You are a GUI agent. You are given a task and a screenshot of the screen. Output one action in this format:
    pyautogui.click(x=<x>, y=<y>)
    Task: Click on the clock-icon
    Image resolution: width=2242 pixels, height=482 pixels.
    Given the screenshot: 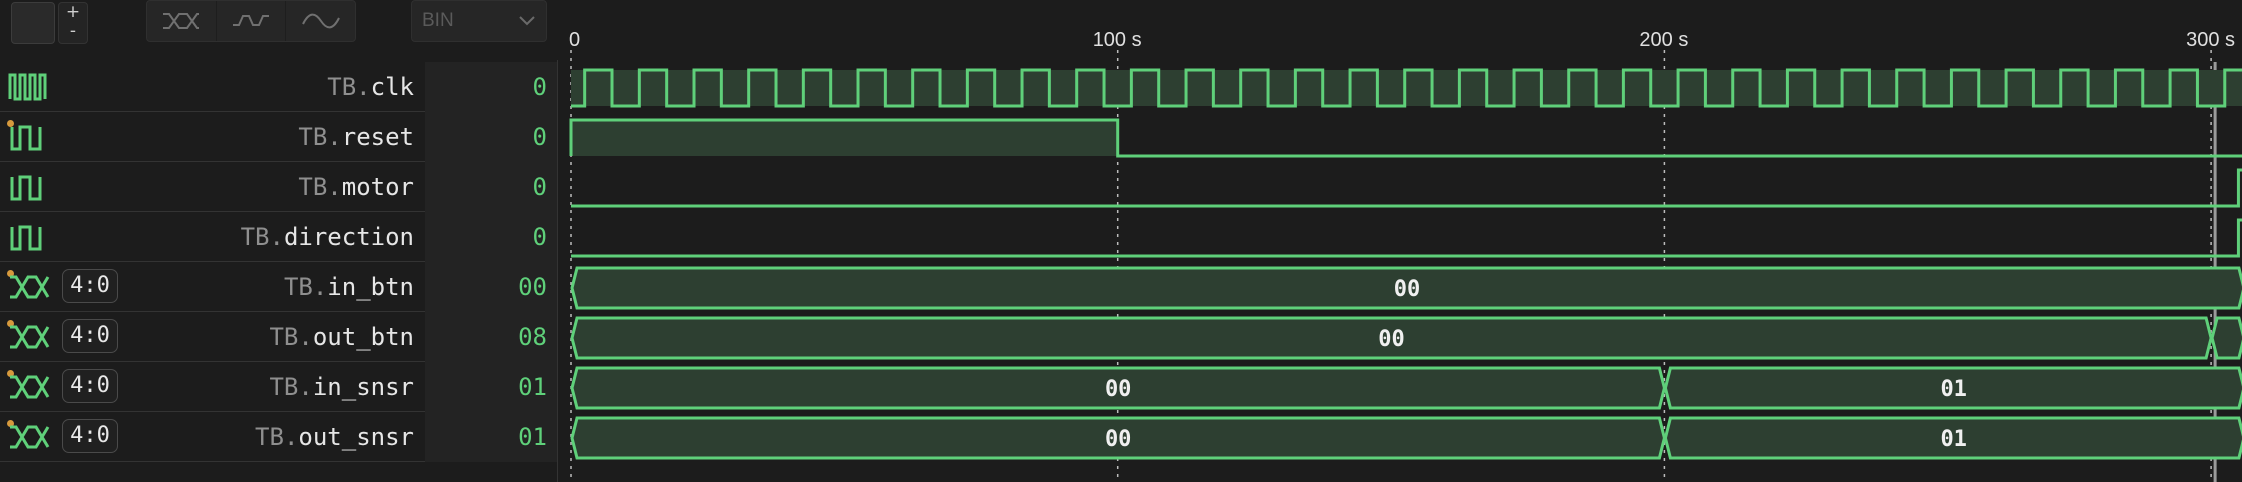 What is the action you would take?
    pyautogui.click(x=27, y=87)
    